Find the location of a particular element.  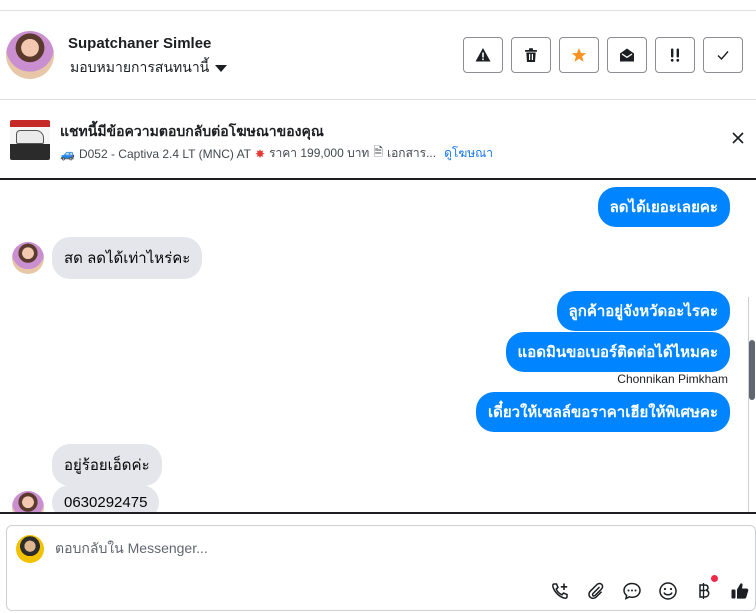

sender-name: Chonnikan Pimkham is located at coordinates (672, 379).